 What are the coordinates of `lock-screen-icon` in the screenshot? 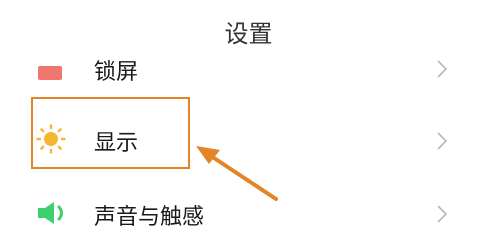 It's located at (50, 73).